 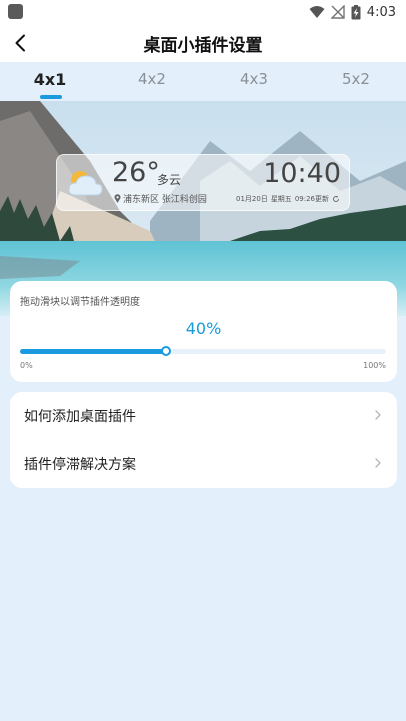 I want to click on size-tabs: 4x1 4x2 4x3 5x2, so click(x=203, y=82).